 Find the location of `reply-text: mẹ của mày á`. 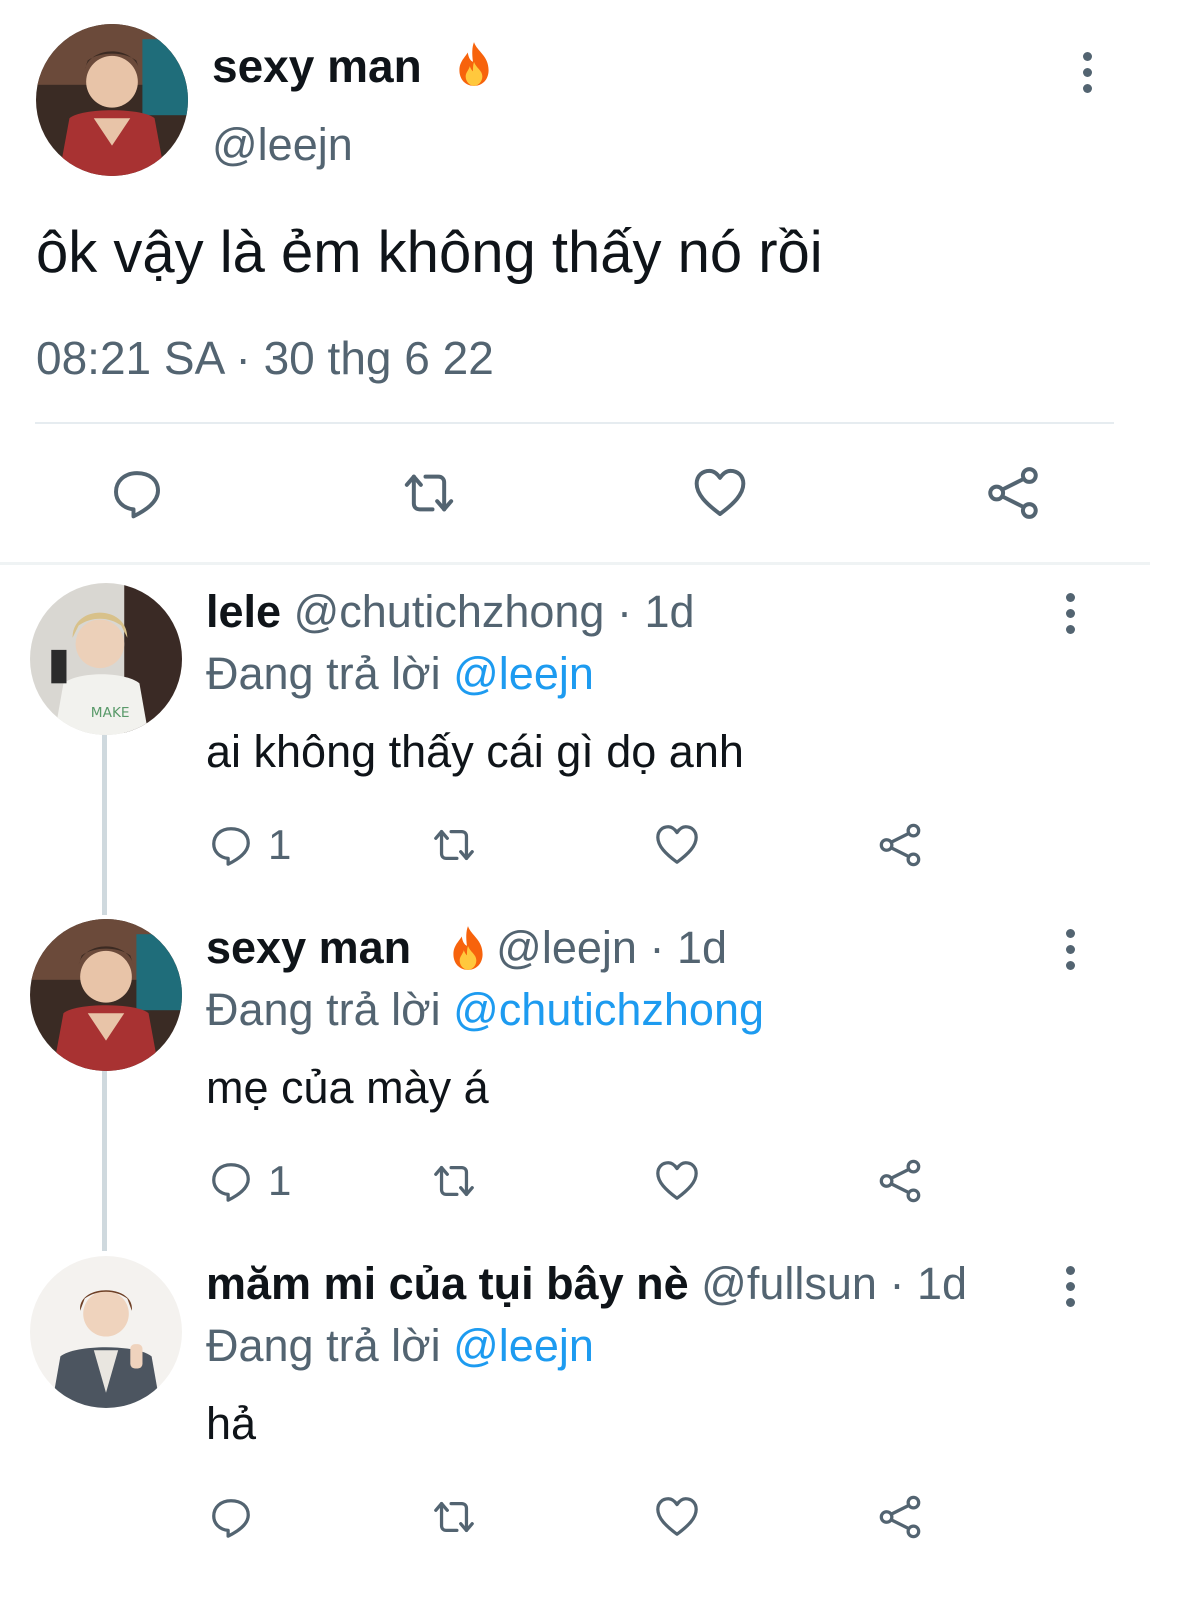

reply-text: mẹ của mày á is located at coordinates (347, 1087).